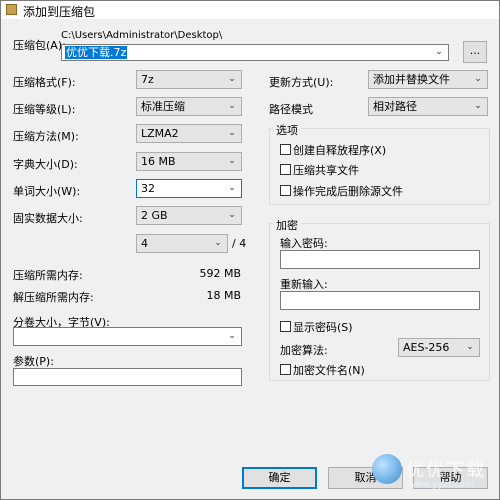 Image resolution: width=500 pixels, height=500 pixels. What do you see at coordinates (11, 9) in the screenshot?
I see `archive-app-icon` at bounding box center [11, 9].